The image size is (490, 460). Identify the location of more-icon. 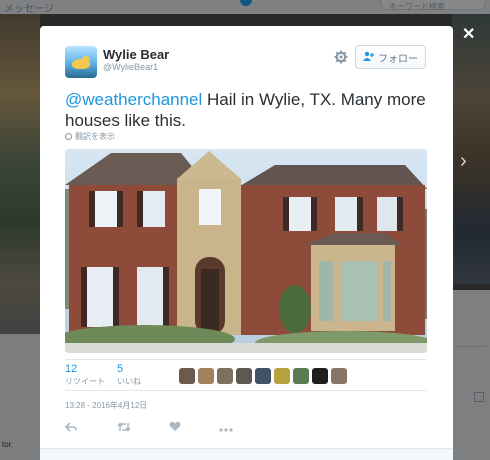
(226, 428).